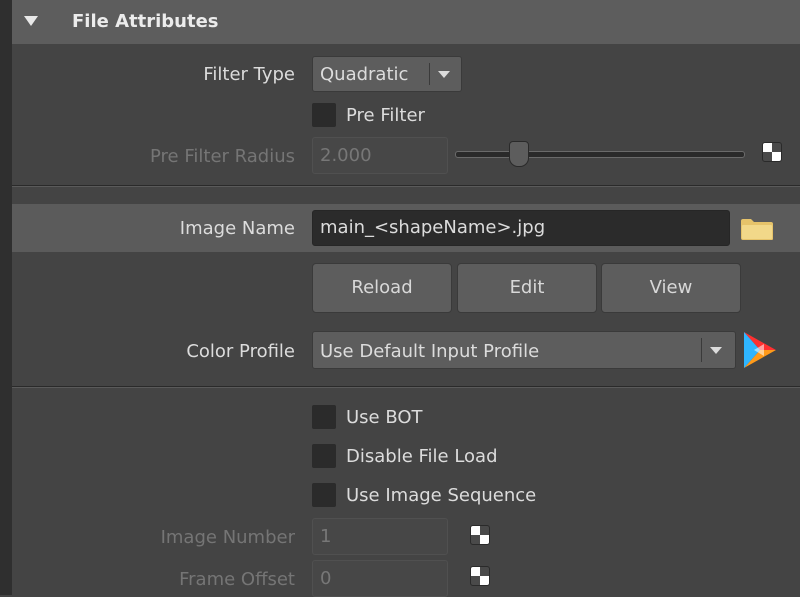 The image size is (800, 597). I want to click on image-name-field: main_<shapeName>.jpg, so click(521, 228).